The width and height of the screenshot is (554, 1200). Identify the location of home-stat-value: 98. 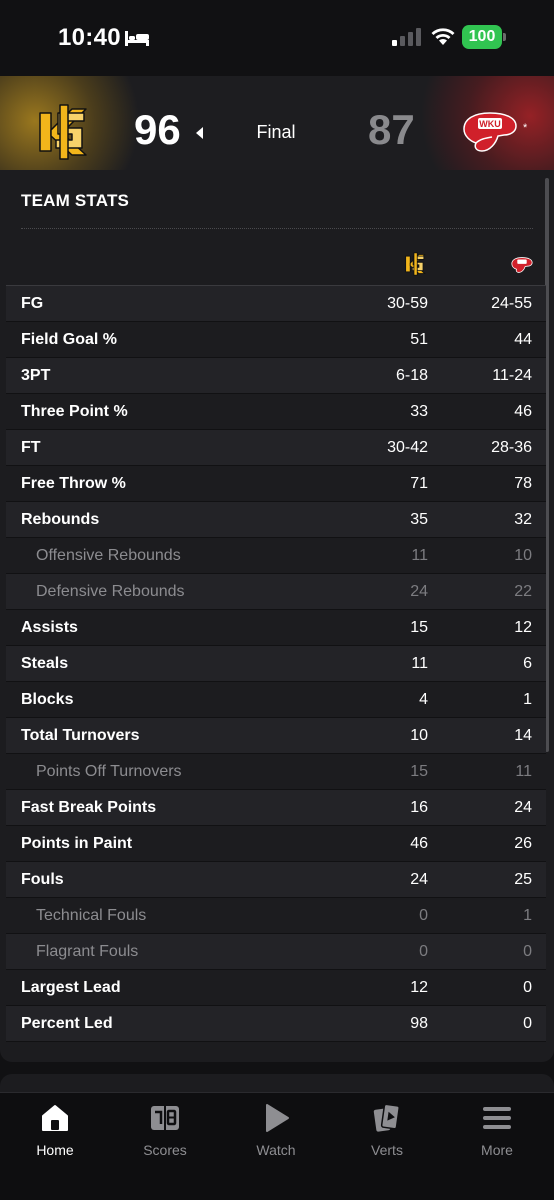
(419, 1023).